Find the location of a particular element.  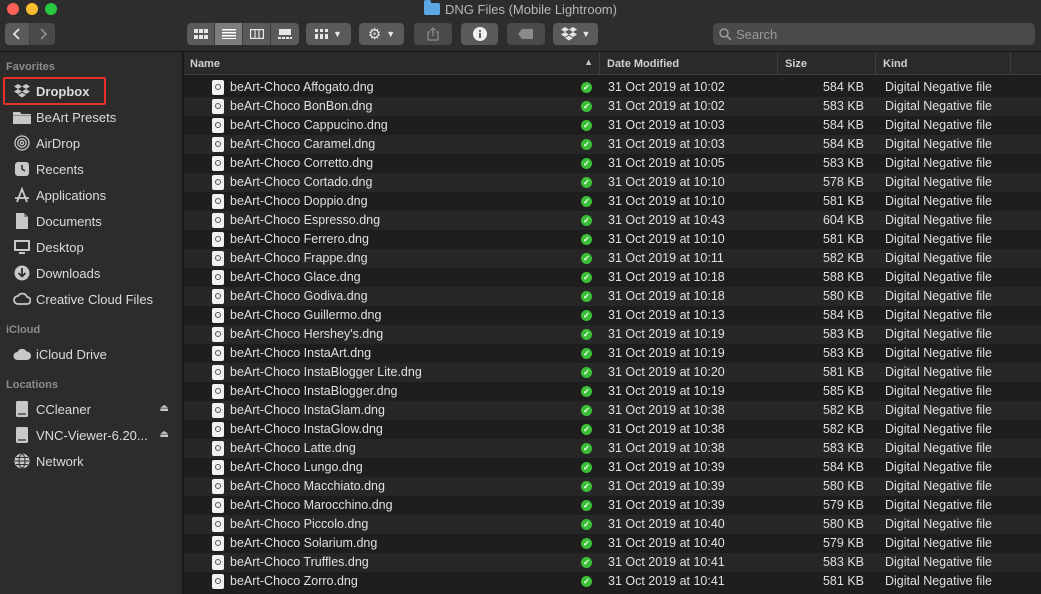

sort-ascending-icon: ▲ is located at coordinates (588, 62).